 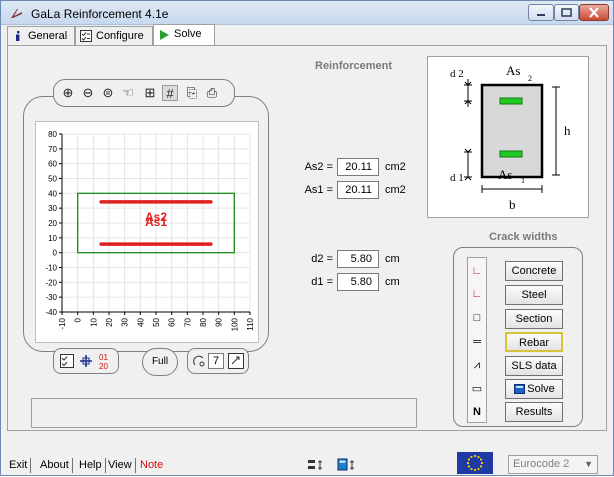 I want to click on rebar-icon: ═, so click(x=477, y=342).